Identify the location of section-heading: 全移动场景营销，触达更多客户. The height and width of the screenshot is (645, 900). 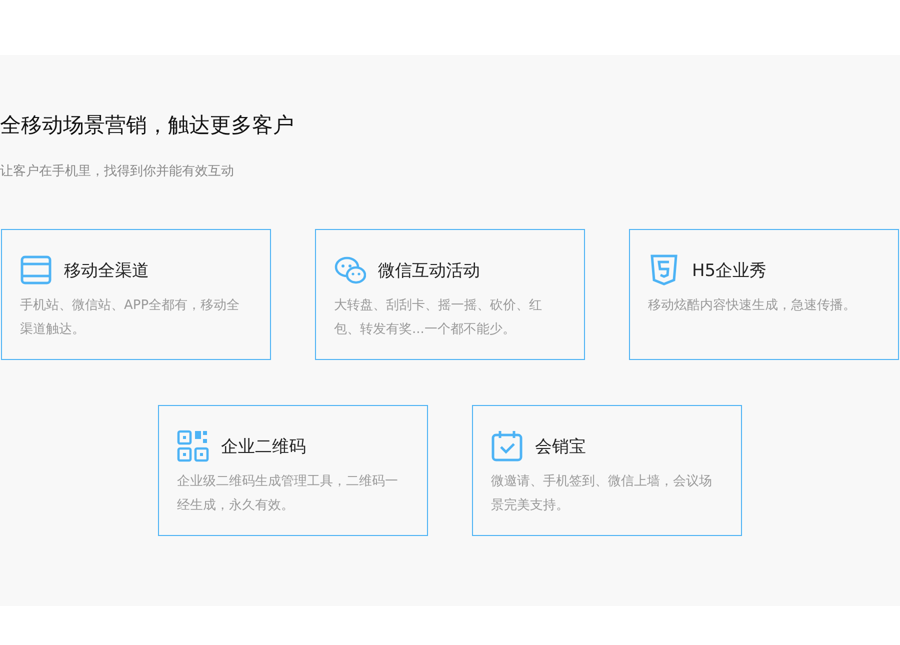
(147, 125).